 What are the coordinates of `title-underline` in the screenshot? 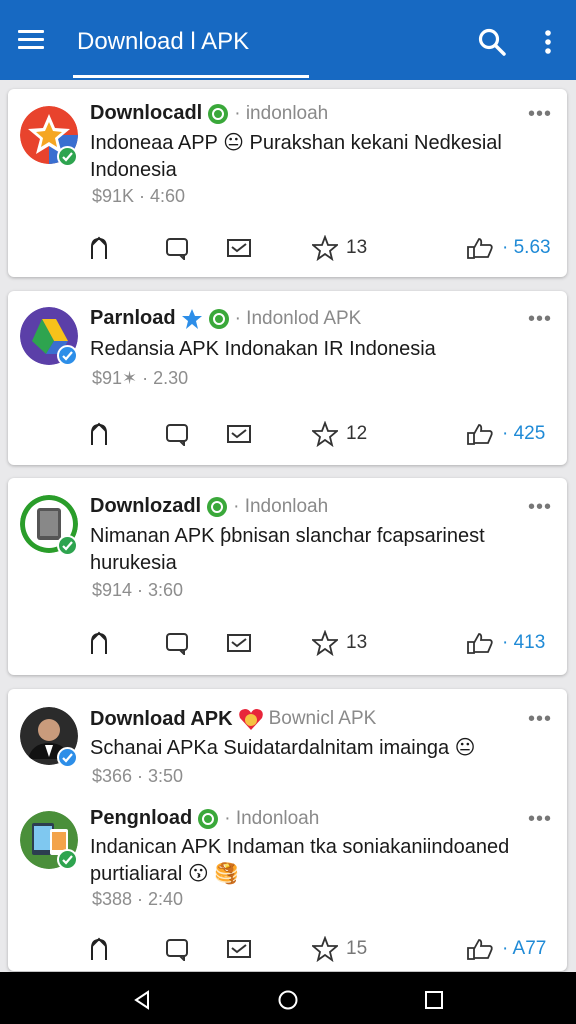 It's located at (191, 76).